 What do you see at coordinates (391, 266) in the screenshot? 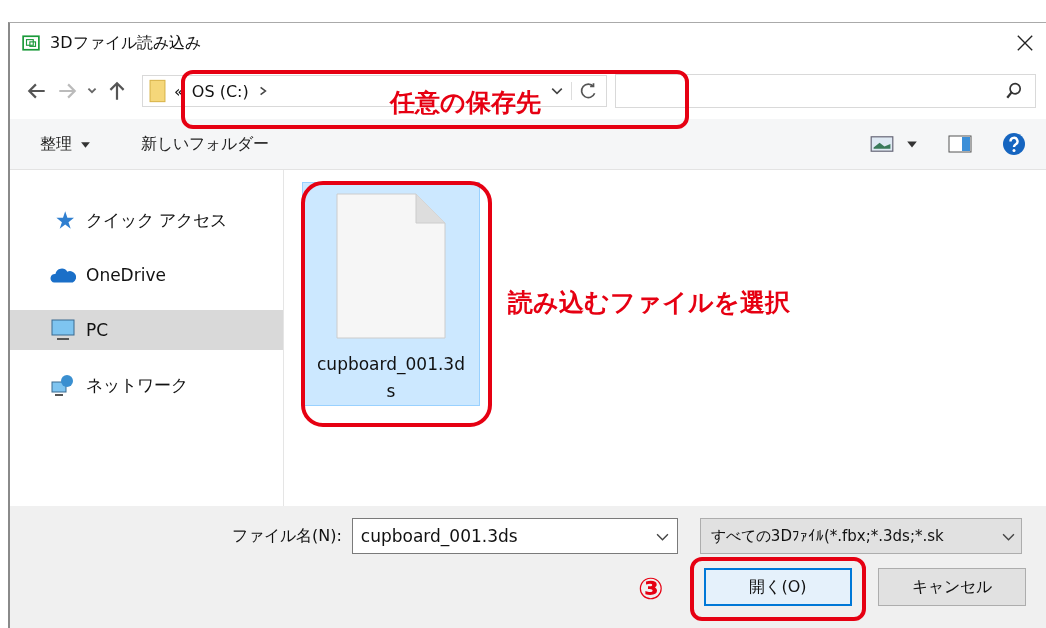
I see `document-icon` at bounding box center [391, 266].